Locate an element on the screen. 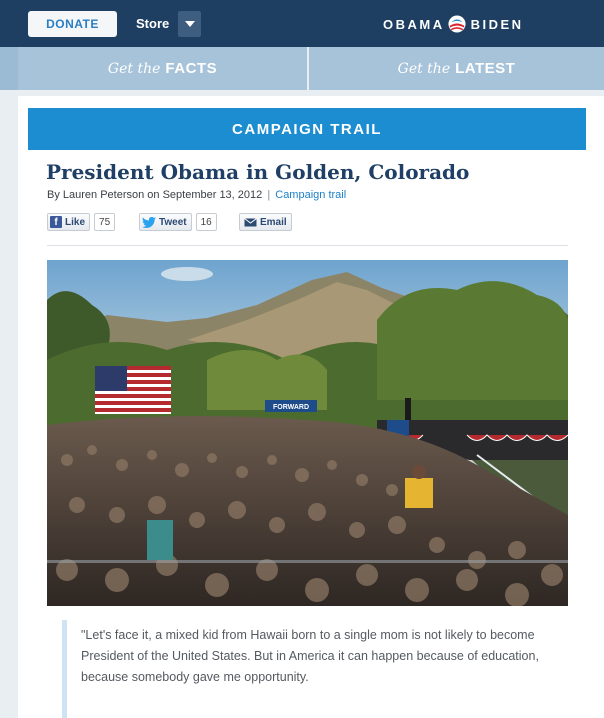 This screenshot has width=604, height=718. facebook-icon: f is located at coordinates (56, 222).